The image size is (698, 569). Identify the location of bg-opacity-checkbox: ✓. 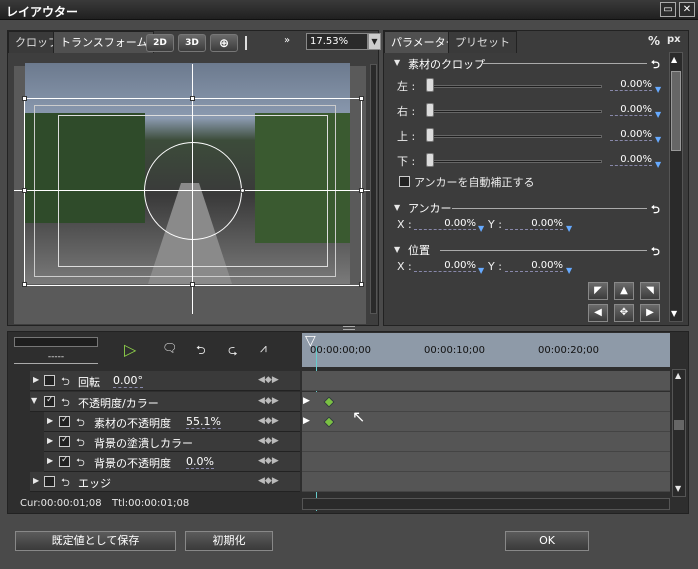
(64, 461).